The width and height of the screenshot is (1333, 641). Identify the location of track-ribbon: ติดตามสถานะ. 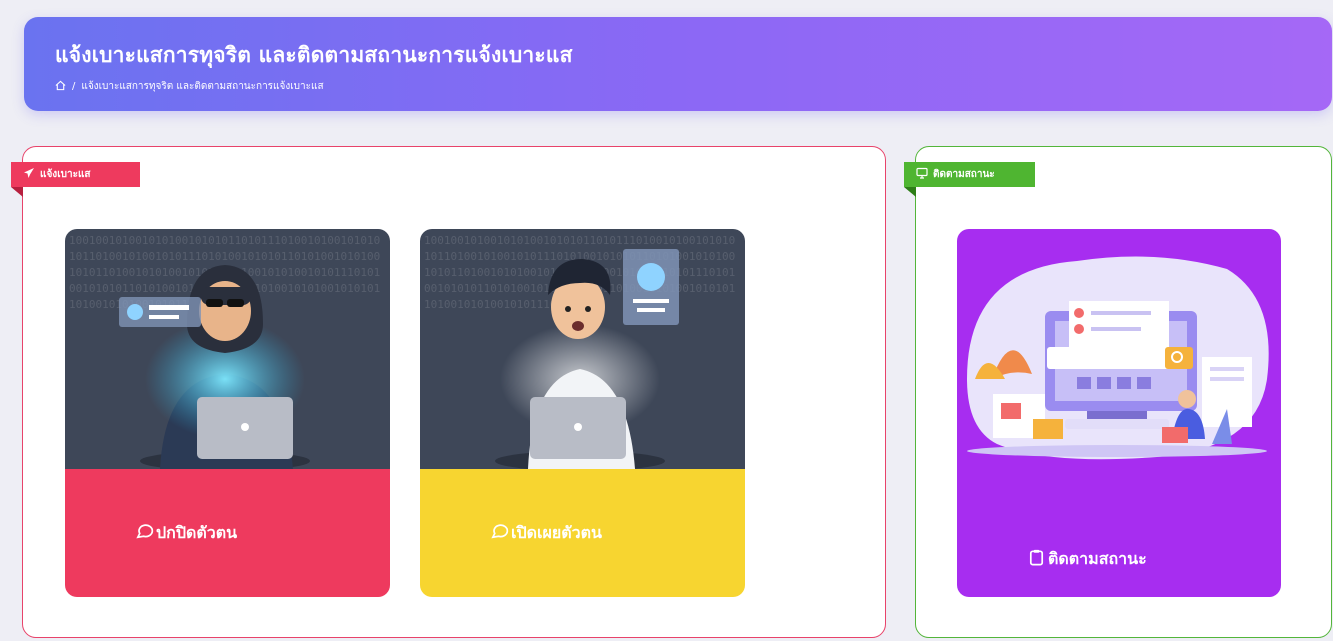
(969, 179).